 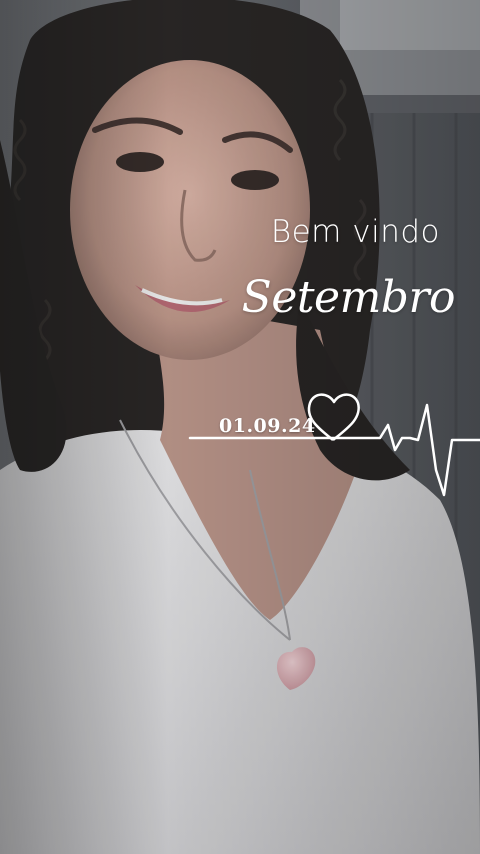 I want to click on date-label: 01.09.24, so click(x=267, y=426).